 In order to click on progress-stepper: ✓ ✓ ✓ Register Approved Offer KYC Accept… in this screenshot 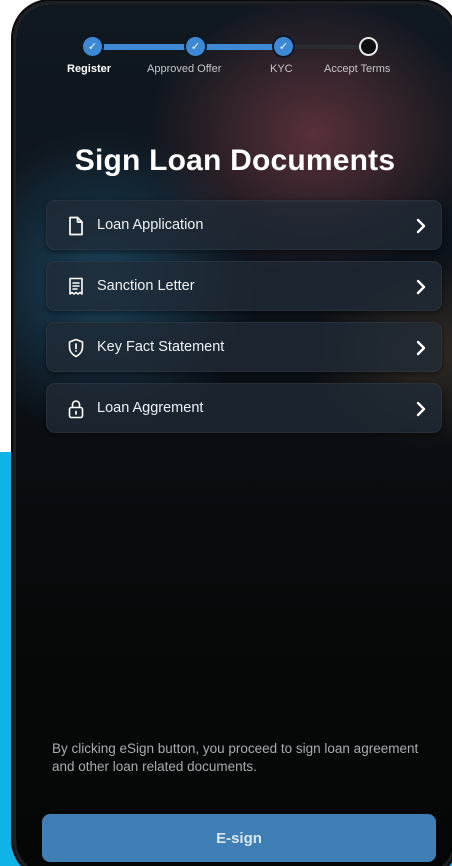, I will do `click(234, 44)`.